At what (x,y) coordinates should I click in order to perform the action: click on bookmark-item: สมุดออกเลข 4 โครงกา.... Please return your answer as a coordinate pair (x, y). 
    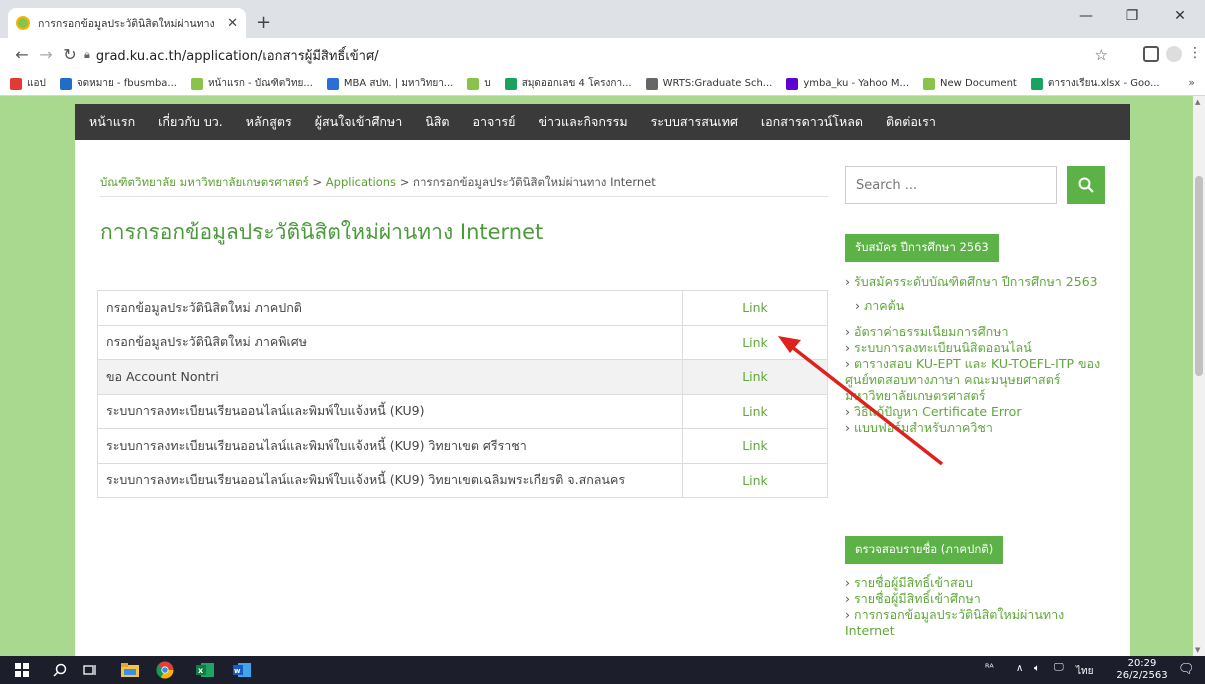
    Looking at the image, I should click on (568, 83).